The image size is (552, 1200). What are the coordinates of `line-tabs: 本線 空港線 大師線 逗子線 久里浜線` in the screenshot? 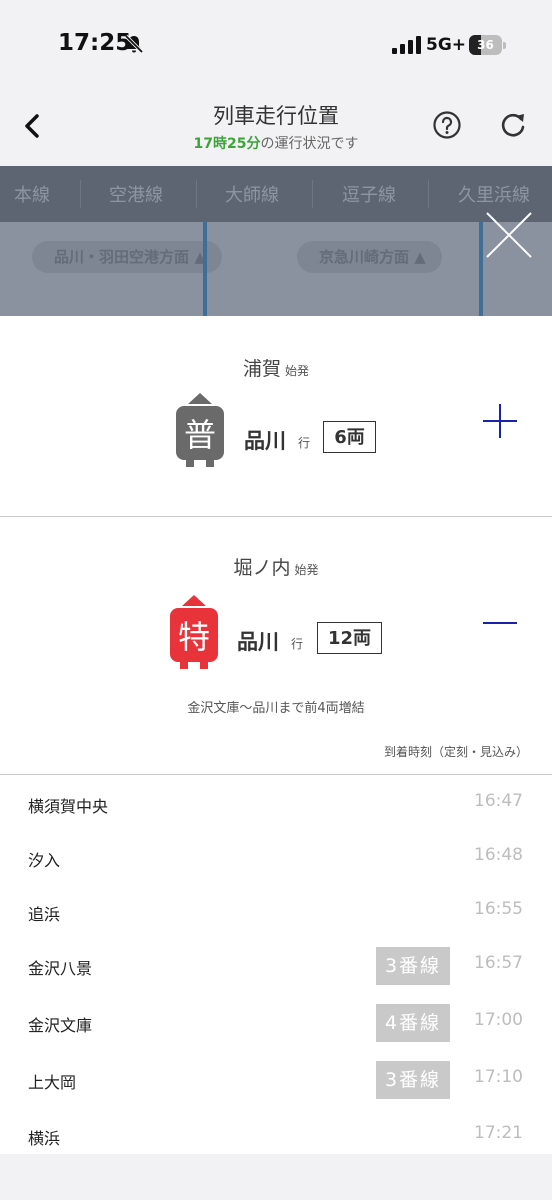 It's located at (276, 194).